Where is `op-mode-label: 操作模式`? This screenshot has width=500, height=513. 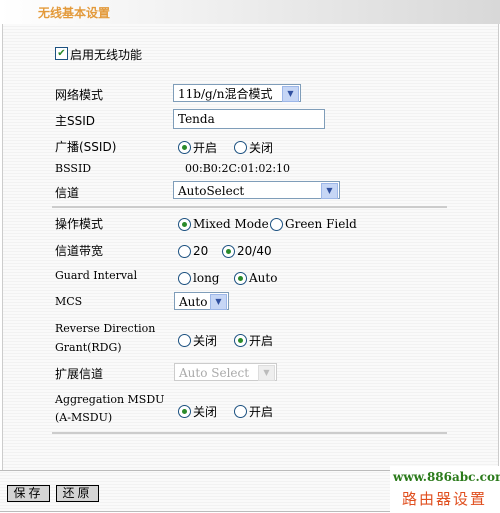
op-mode-label: 操作模式 is located at coordinates (79, 224).